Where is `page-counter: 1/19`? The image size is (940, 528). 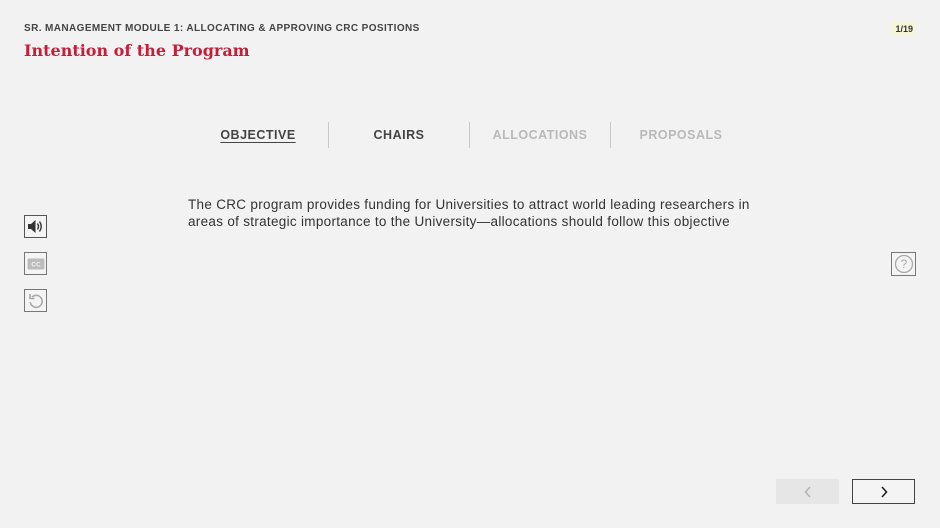 page-counter: 1/19 is located at coordinates (904, 29).